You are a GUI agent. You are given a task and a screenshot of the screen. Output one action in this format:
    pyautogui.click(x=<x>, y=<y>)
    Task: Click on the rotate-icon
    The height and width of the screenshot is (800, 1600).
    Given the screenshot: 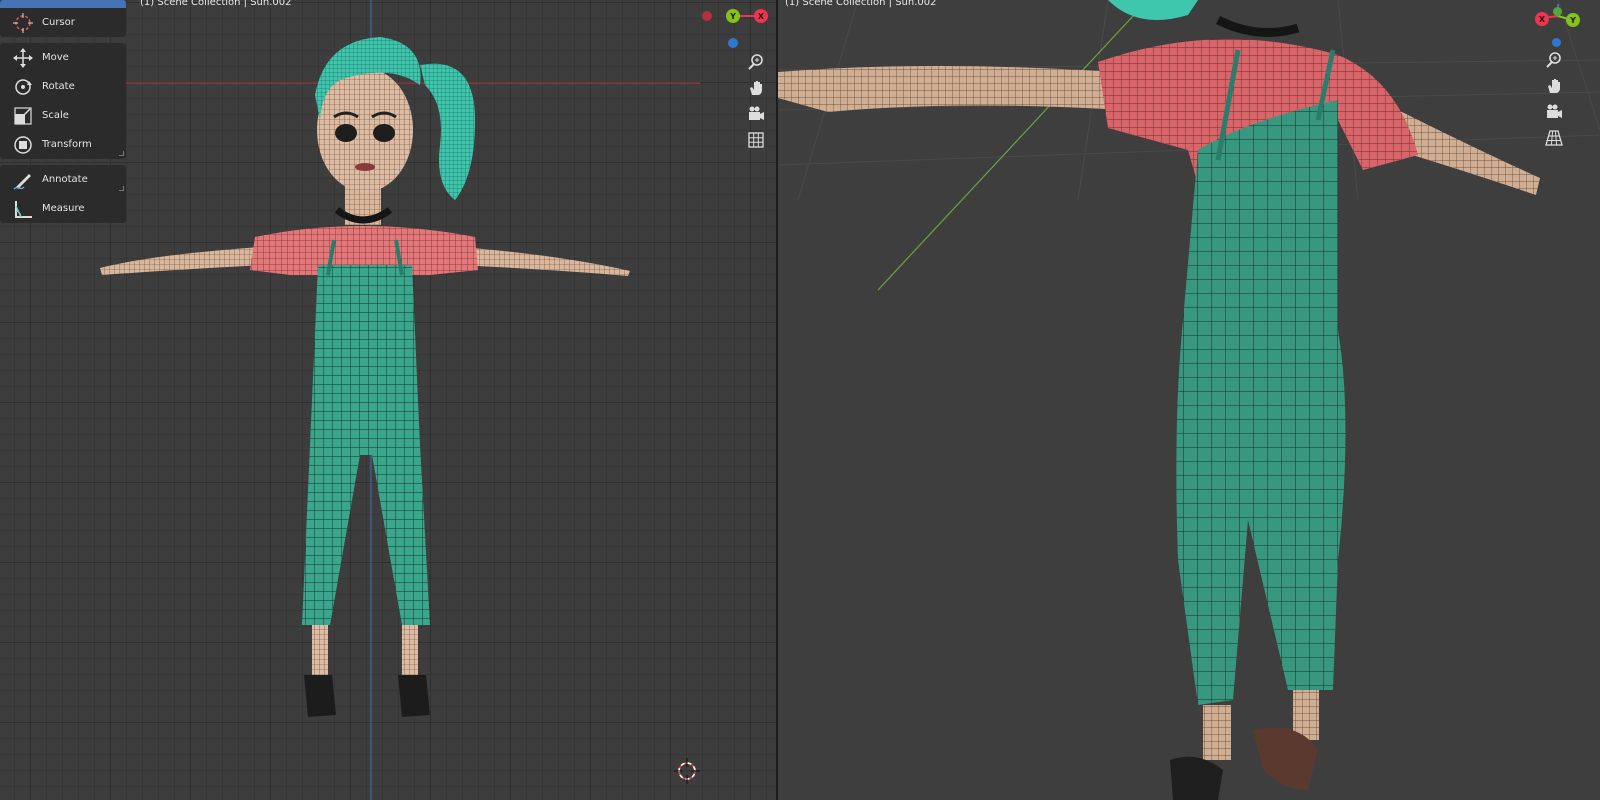 What is the action you would take?
    pyautogui.click(x=23, y=86)
    